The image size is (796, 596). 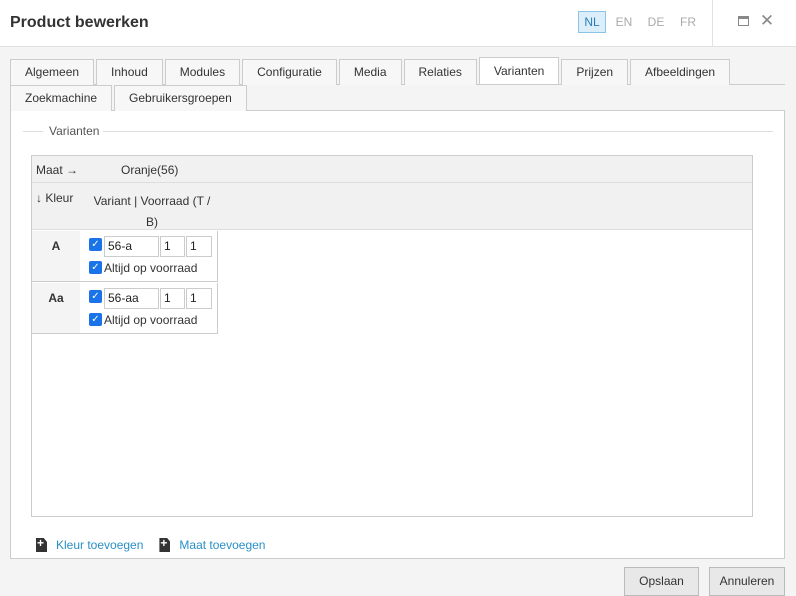 I want to click on fieldset-line-left, so click(x=33, y=131).